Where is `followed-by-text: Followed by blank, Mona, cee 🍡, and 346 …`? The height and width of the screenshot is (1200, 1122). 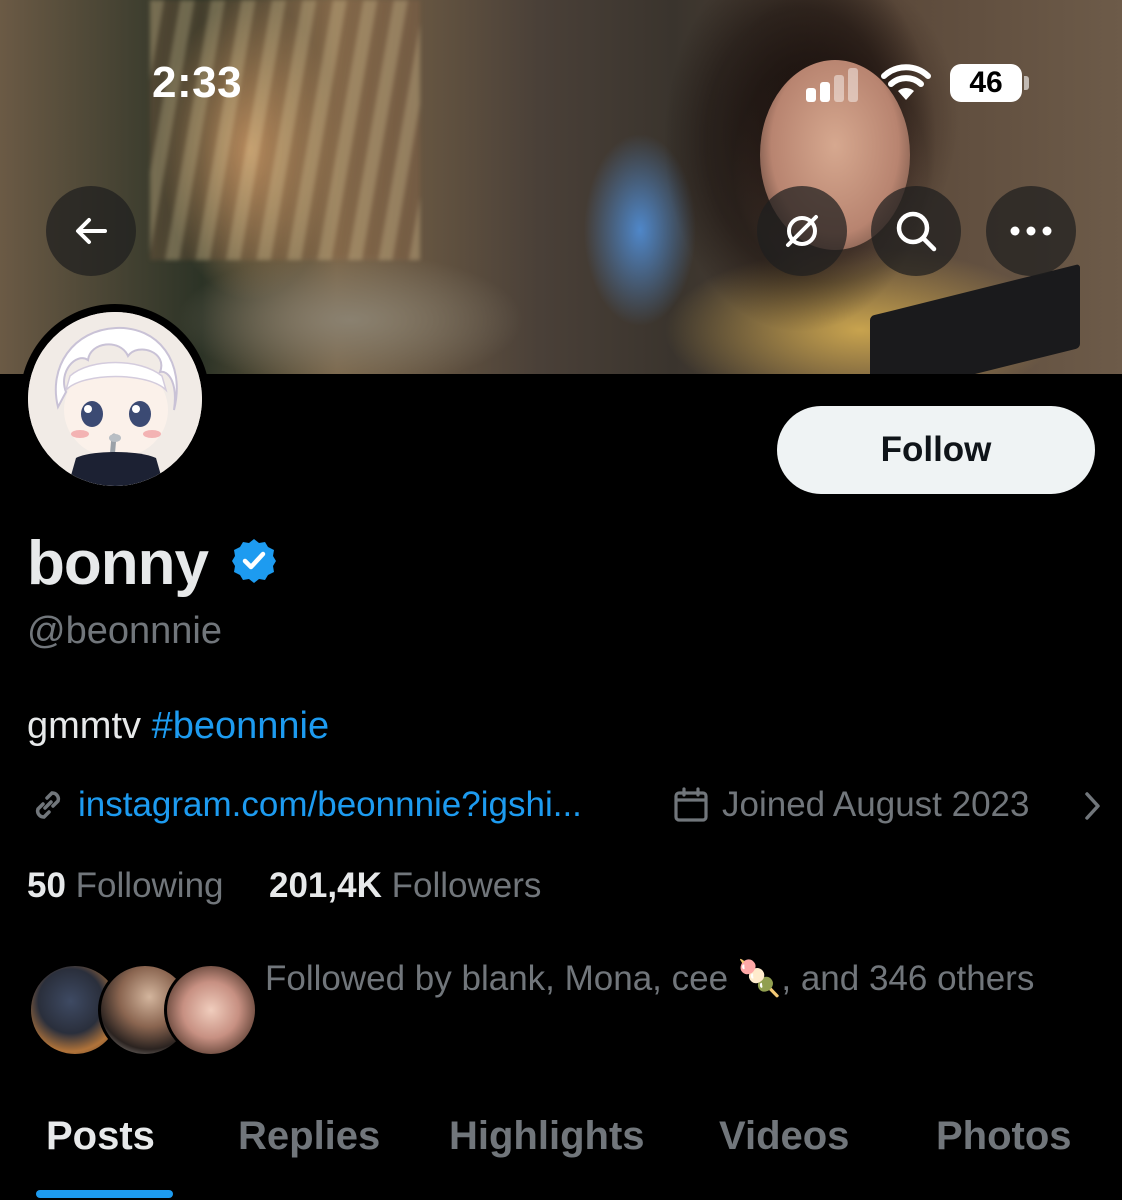
followed-by-text: Followed by blank, Mona, cee 🍡, and 346 … is located at coordinates (665, 979).